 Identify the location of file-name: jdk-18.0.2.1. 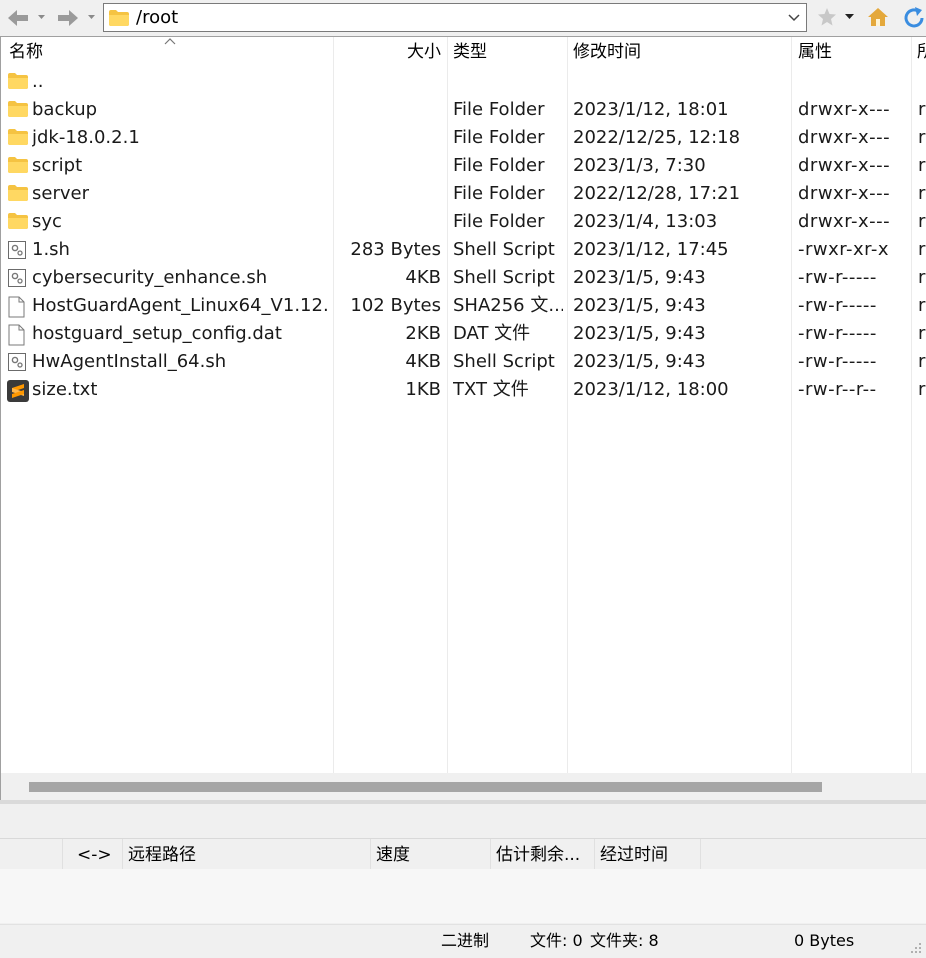
(86, 137).